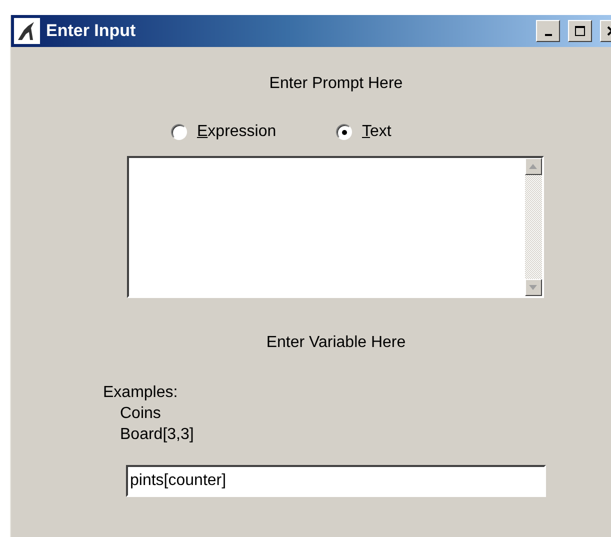 The image size is (611, 537). What do you see at coordinates (140, 414) in the screenshot?
I see `example-text: Coins` at bounding box center [140, 414].